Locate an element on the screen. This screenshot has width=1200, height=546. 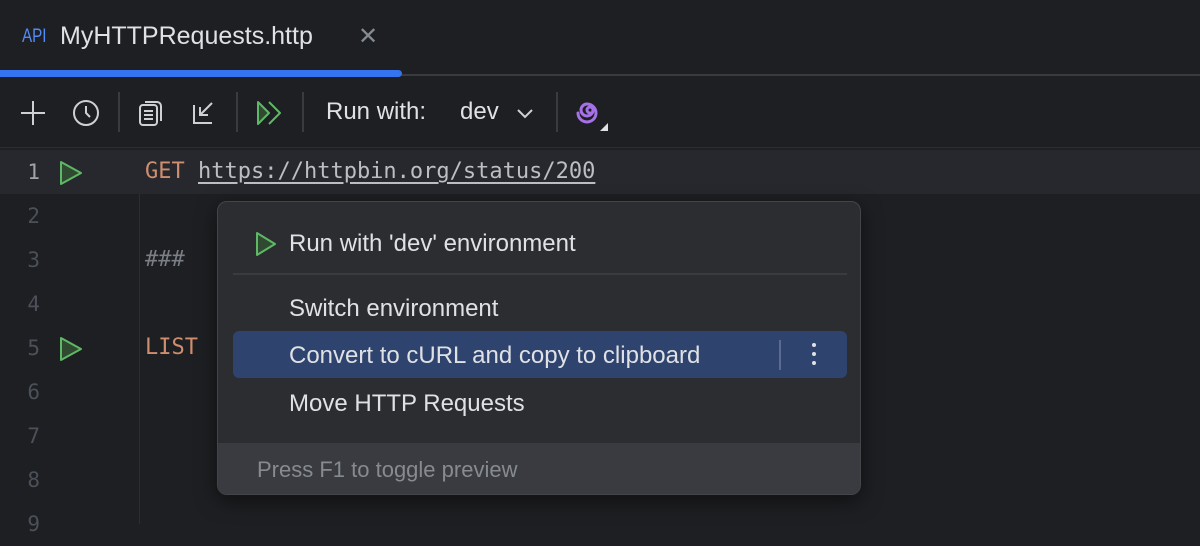
import-arrow-icon is located at coordinates (203, 113).